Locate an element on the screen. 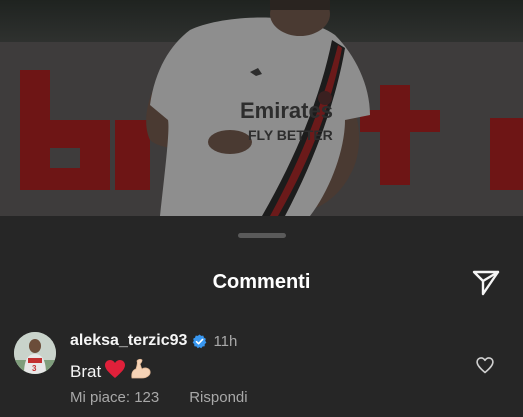 The image size is (523, 417). comment-username: aleksa_terzic93 is located at coordinates (128, 341).